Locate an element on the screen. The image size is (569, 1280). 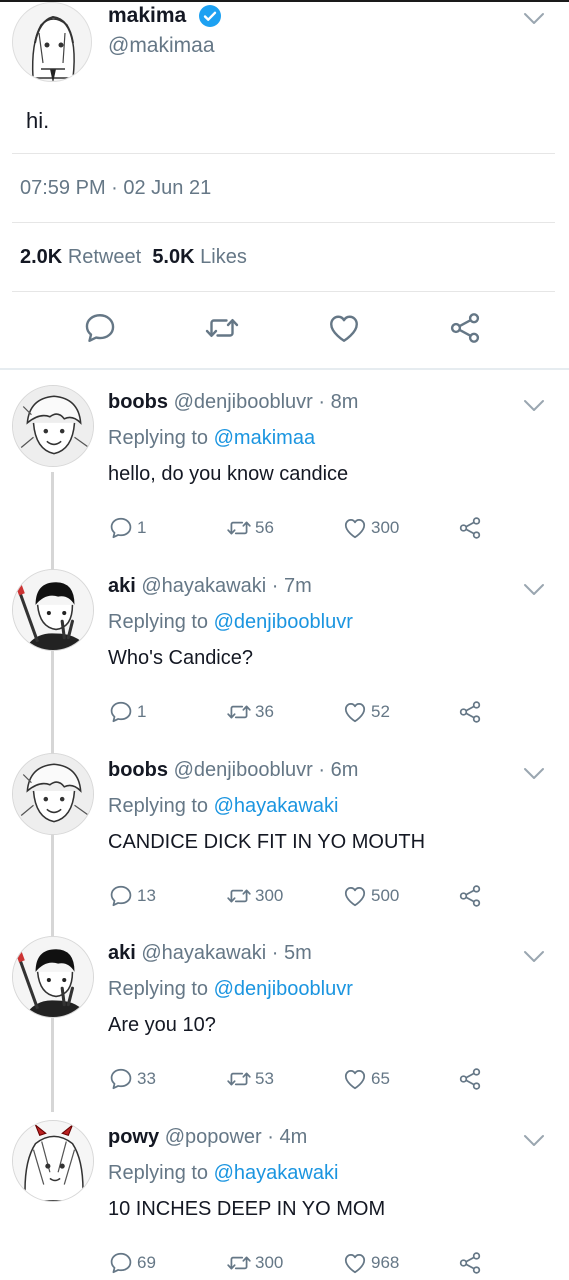
reply-button: 13 is located at coordinates (132, 896).